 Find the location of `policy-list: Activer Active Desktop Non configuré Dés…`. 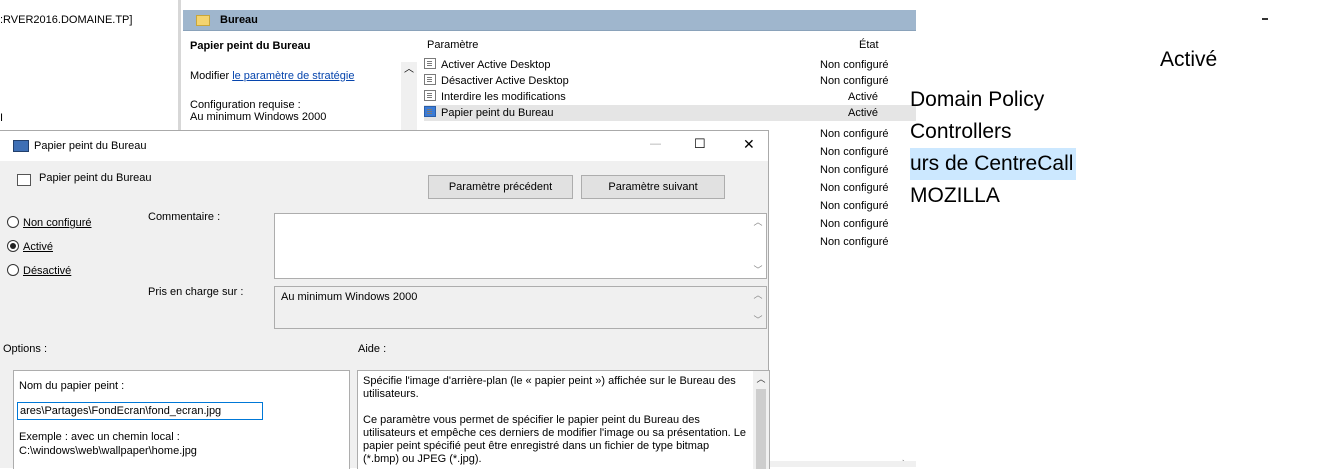

policy-list: Activer Active Desktop Non configuré Dés… is located at coordinates (670, 93).